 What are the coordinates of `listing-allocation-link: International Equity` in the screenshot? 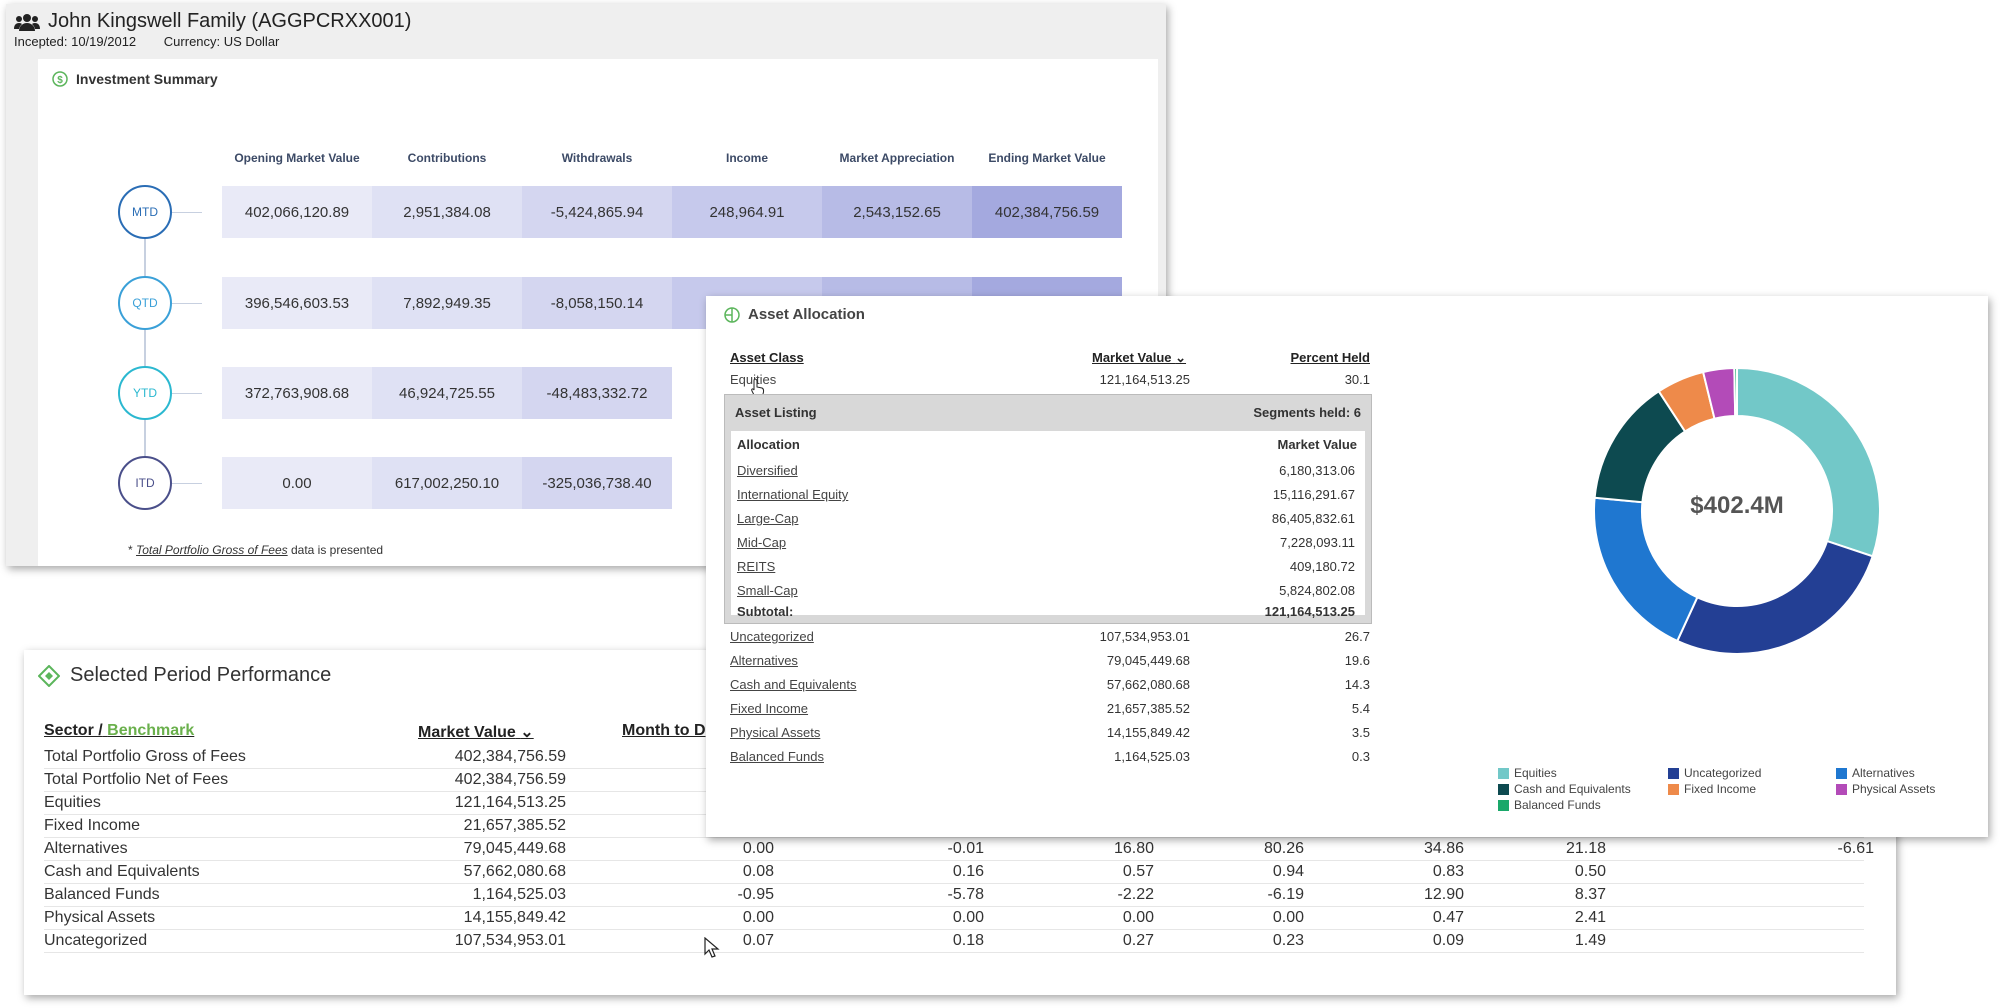 It's located at (792, 494).